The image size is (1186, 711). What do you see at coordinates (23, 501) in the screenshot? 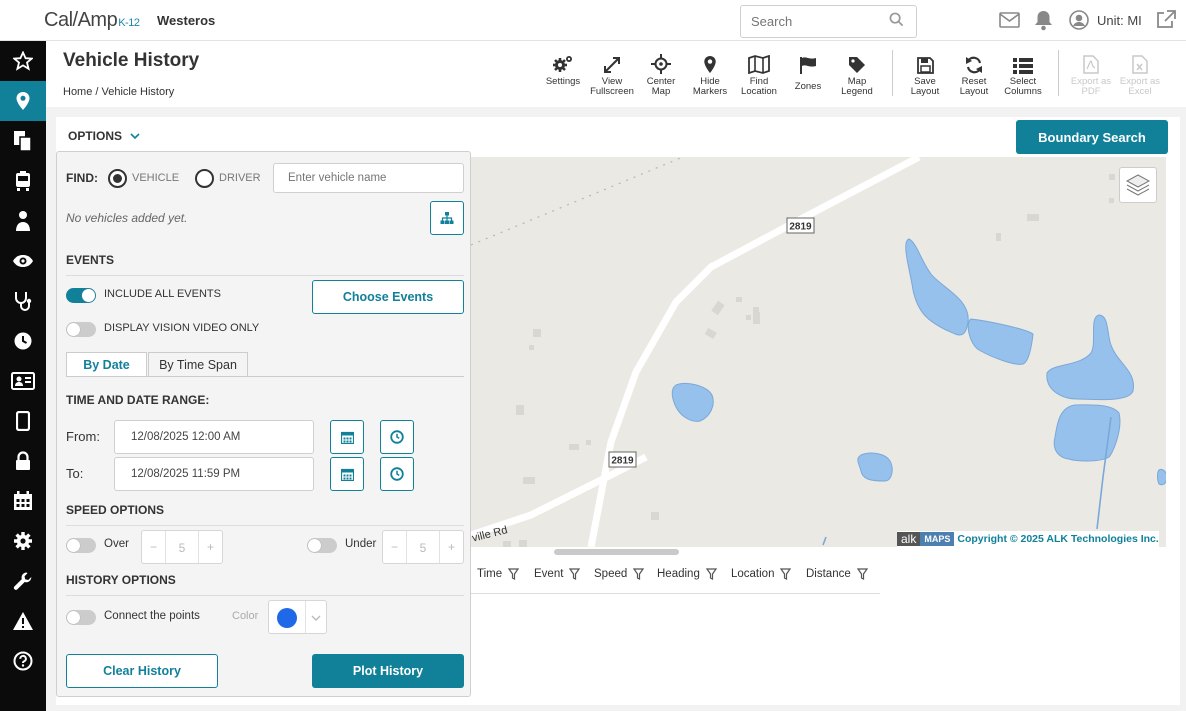
I see `sidebar-item-calendar` at bounding box center [23, 501].